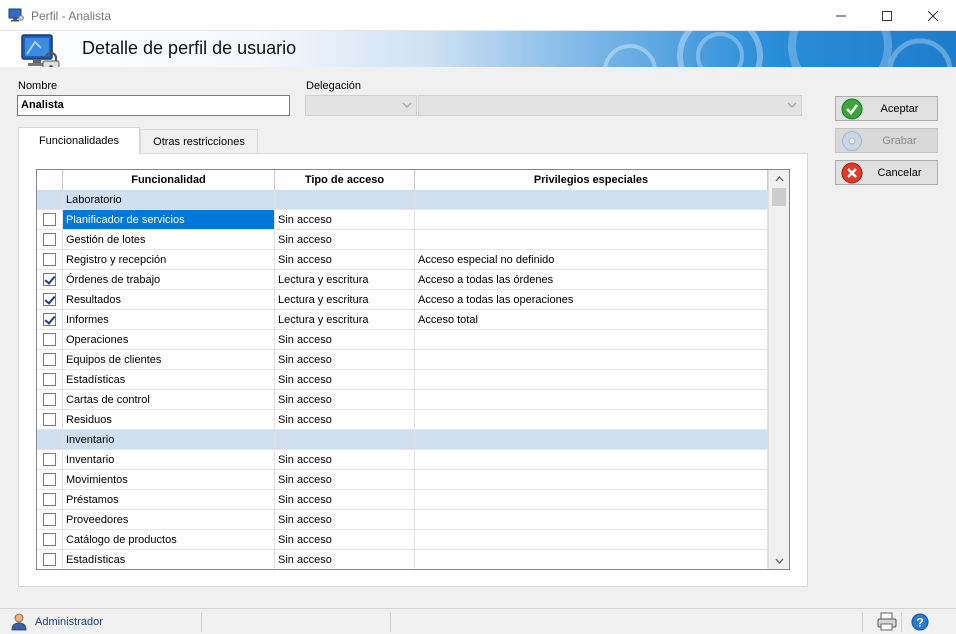  I want to click on table-row: Movimientos Sin acceso, so click(402, 480).